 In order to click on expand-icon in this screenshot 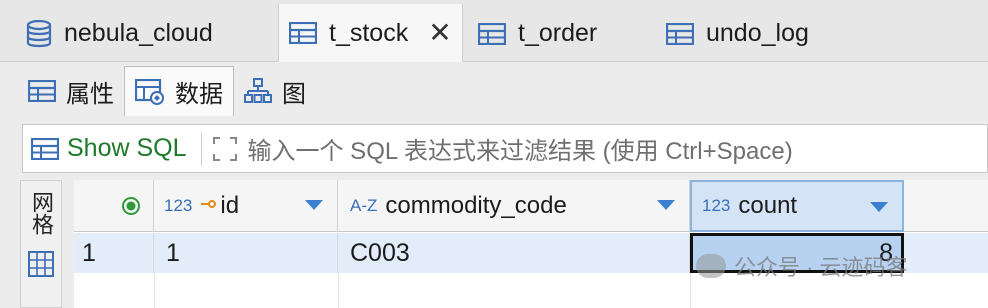, I will do `click(224, 148)`.